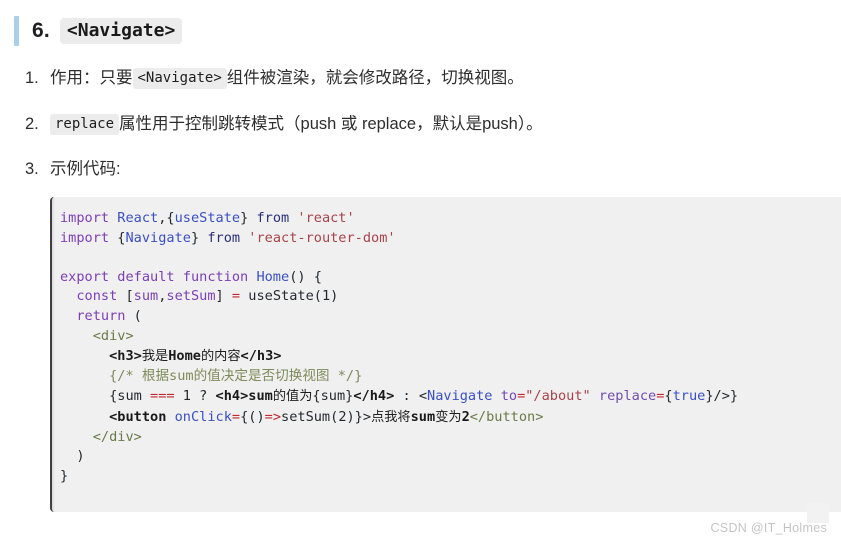 The image size is (841, 543). What do you see at coordinates (310, 416) in the screenshot?
I see `code-token: setSum(` at bounding box center [310, 416].